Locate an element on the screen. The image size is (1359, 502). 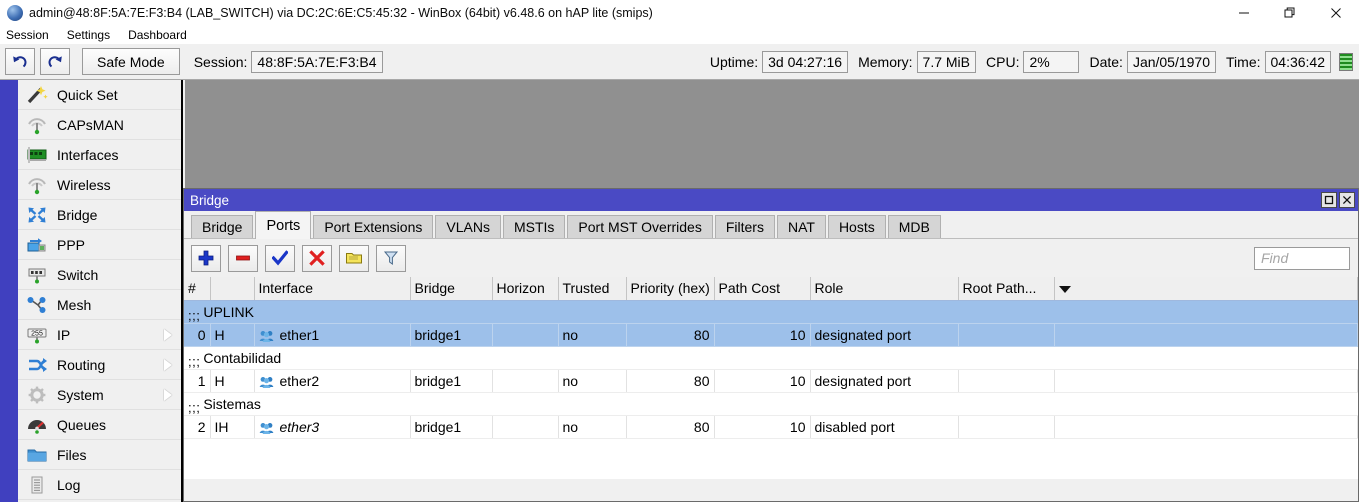
sidebar-item-ip: 255 IP is located at coordinates (99, 335).